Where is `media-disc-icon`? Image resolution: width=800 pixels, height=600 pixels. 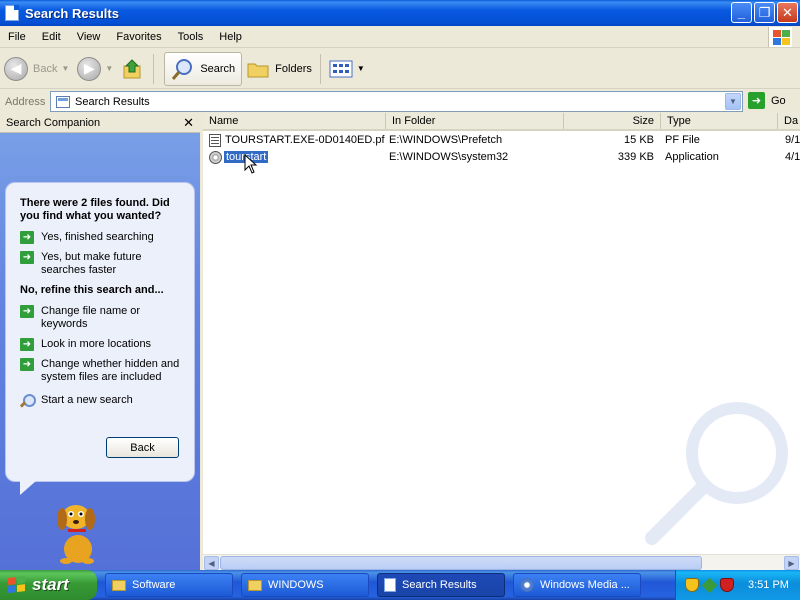 media-disc-icon is located at coordinates (527, 585).